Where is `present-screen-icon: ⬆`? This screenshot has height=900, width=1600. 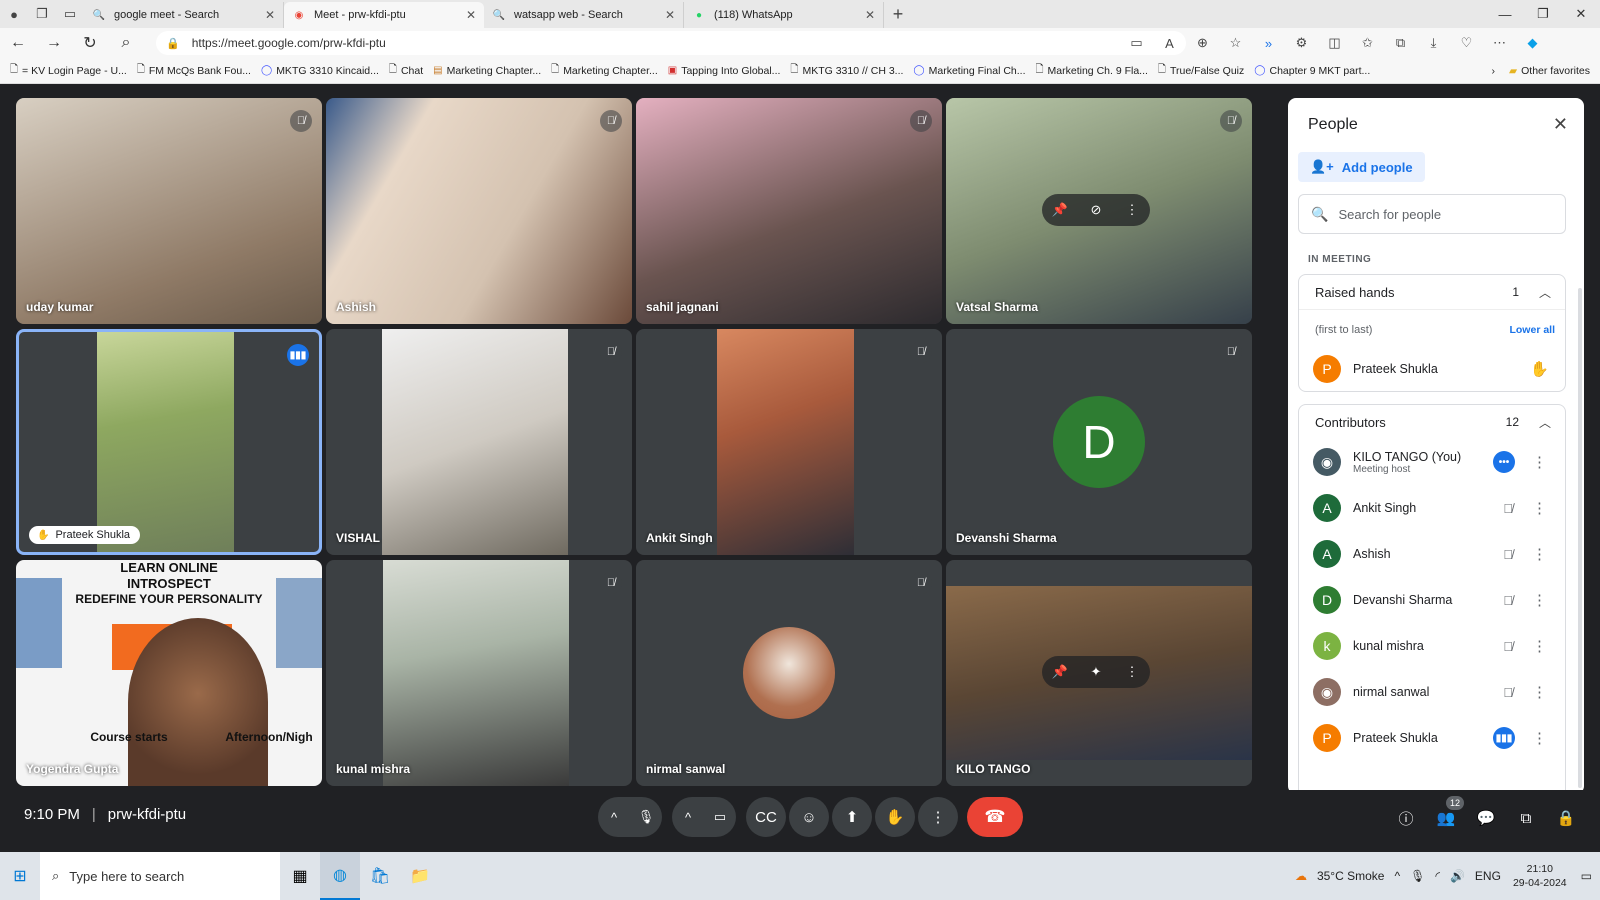
present-screen-icon: ⬆ is located at coordinates (852, 817).